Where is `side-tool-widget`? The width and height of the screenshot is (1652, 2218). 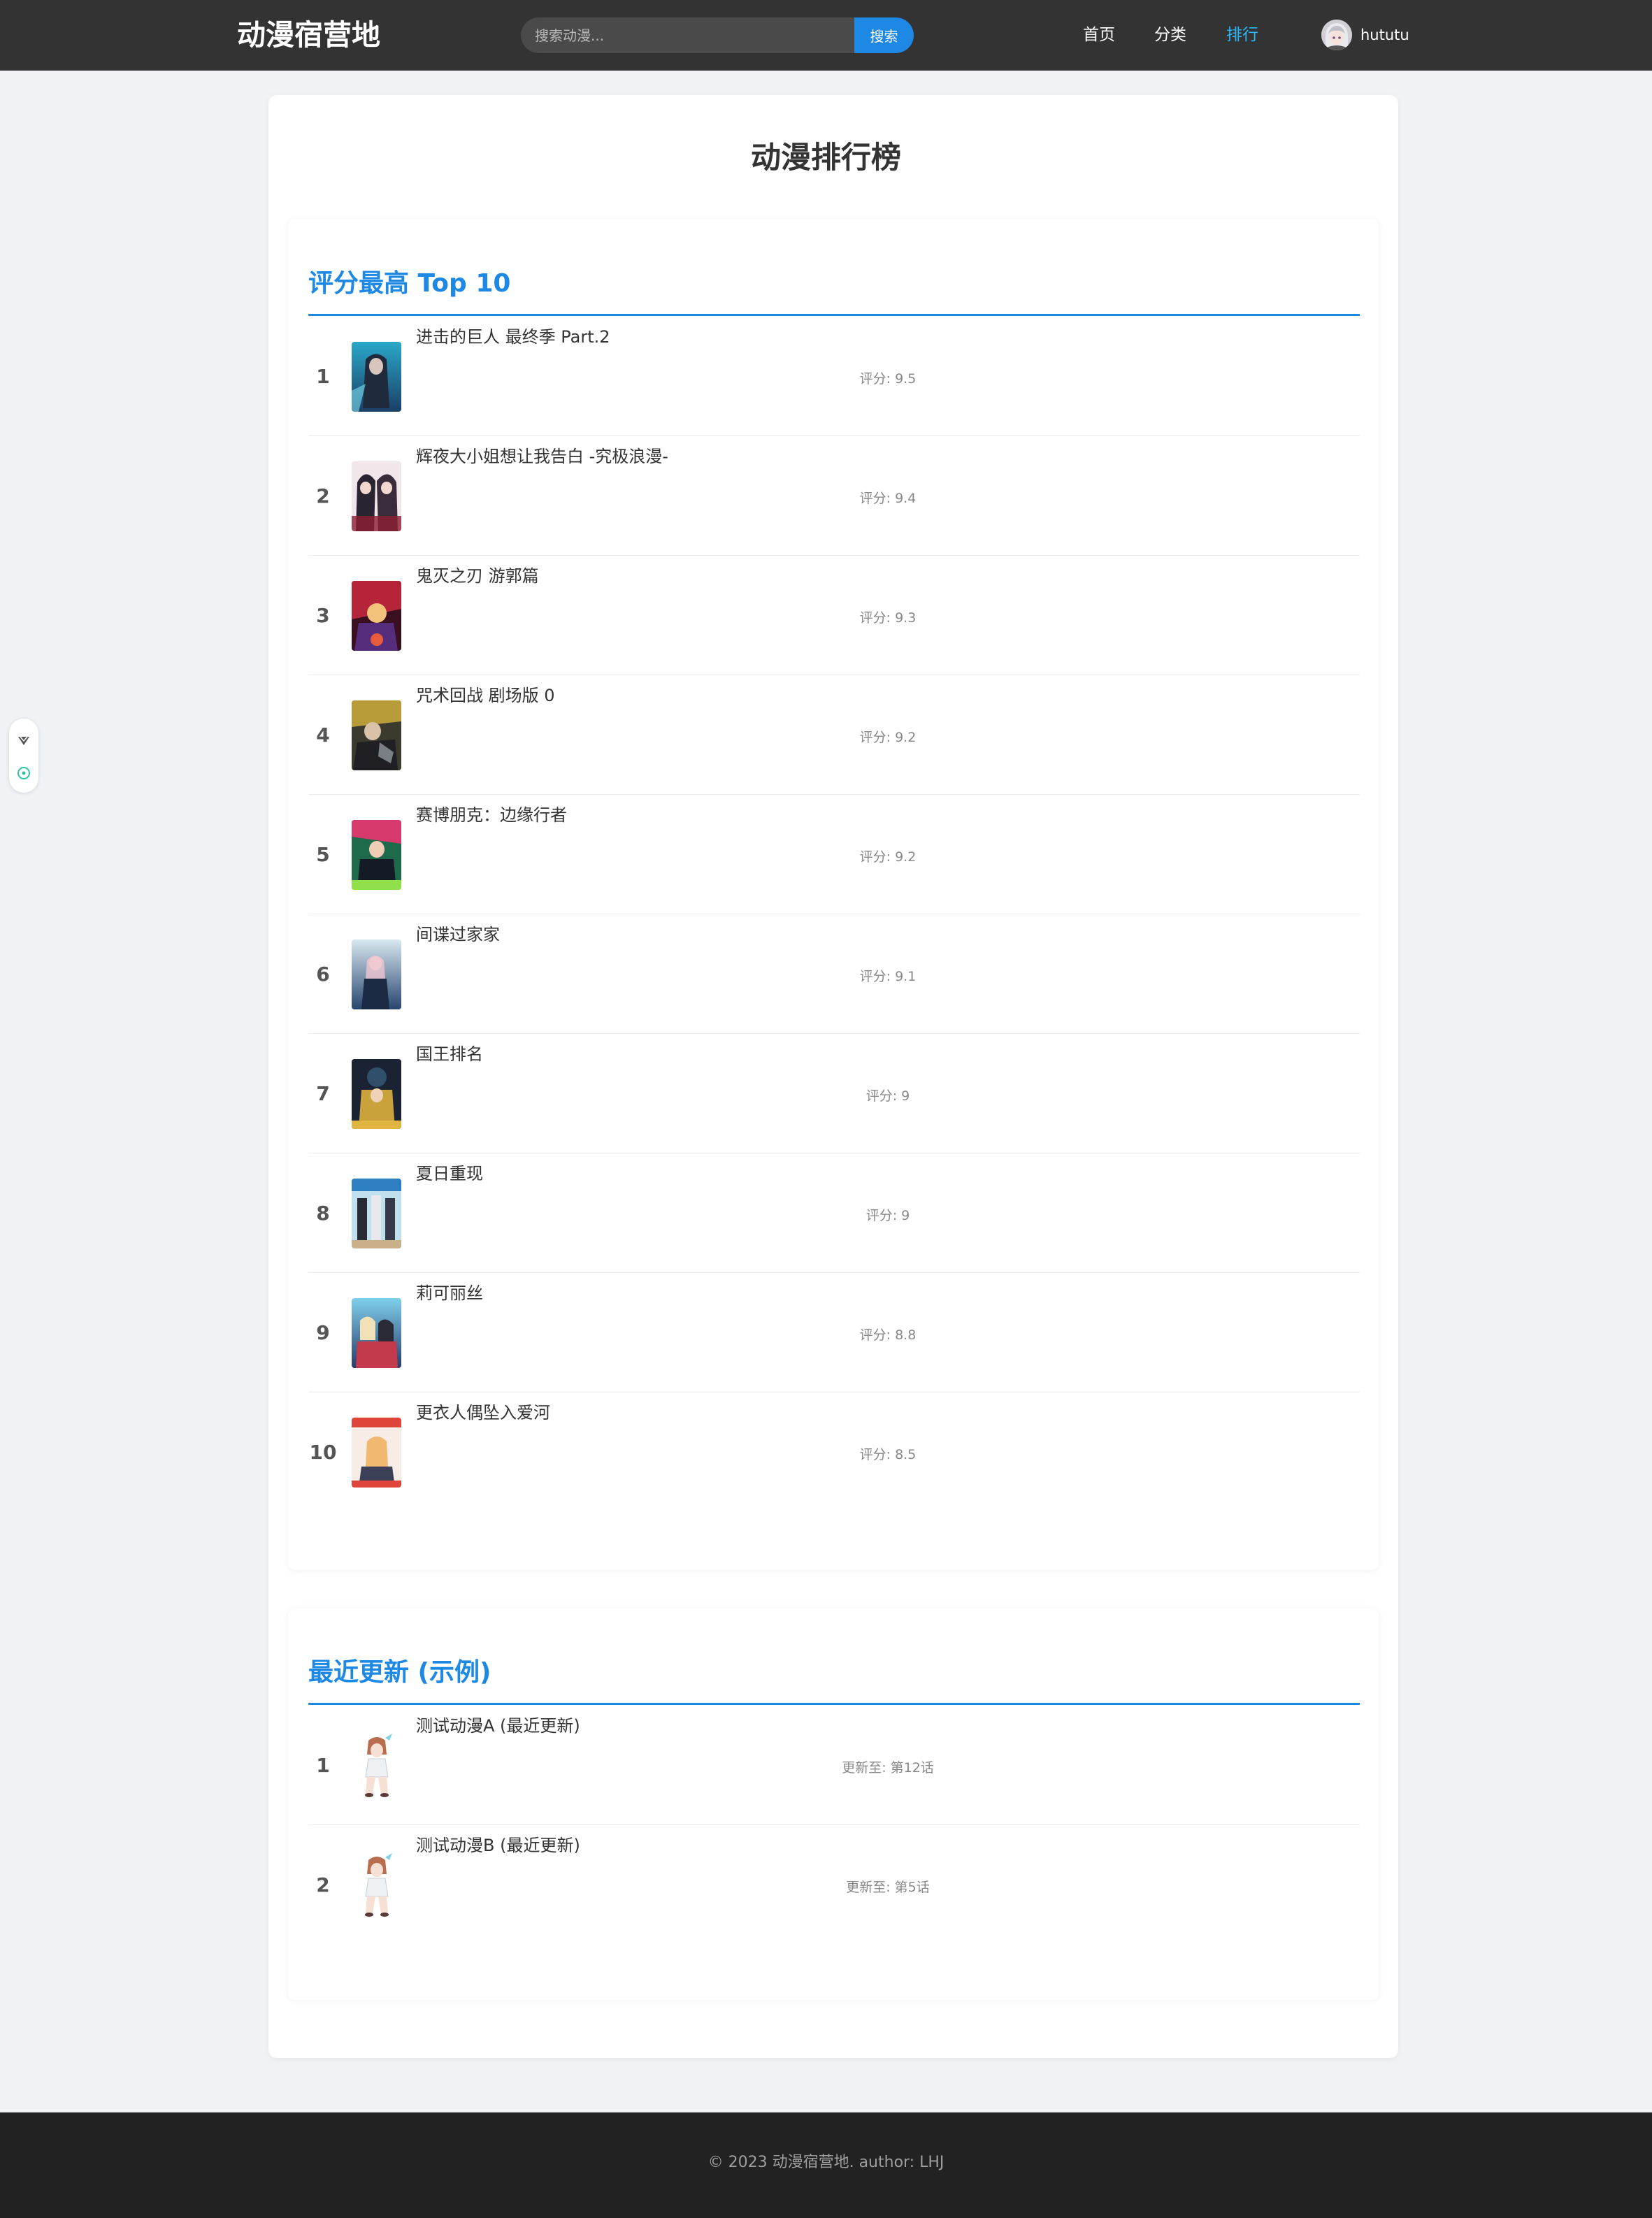
side-tool-widget is located at coordinates (24, 756).